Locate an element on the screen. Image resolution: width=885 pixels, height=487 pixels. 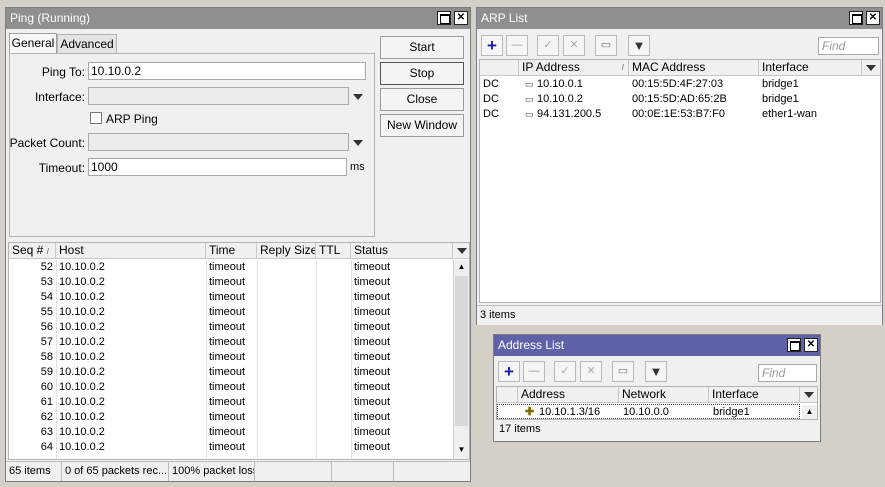
ping-table-scrollbar: ▲ ▼ is located at coordinates (461, 359).